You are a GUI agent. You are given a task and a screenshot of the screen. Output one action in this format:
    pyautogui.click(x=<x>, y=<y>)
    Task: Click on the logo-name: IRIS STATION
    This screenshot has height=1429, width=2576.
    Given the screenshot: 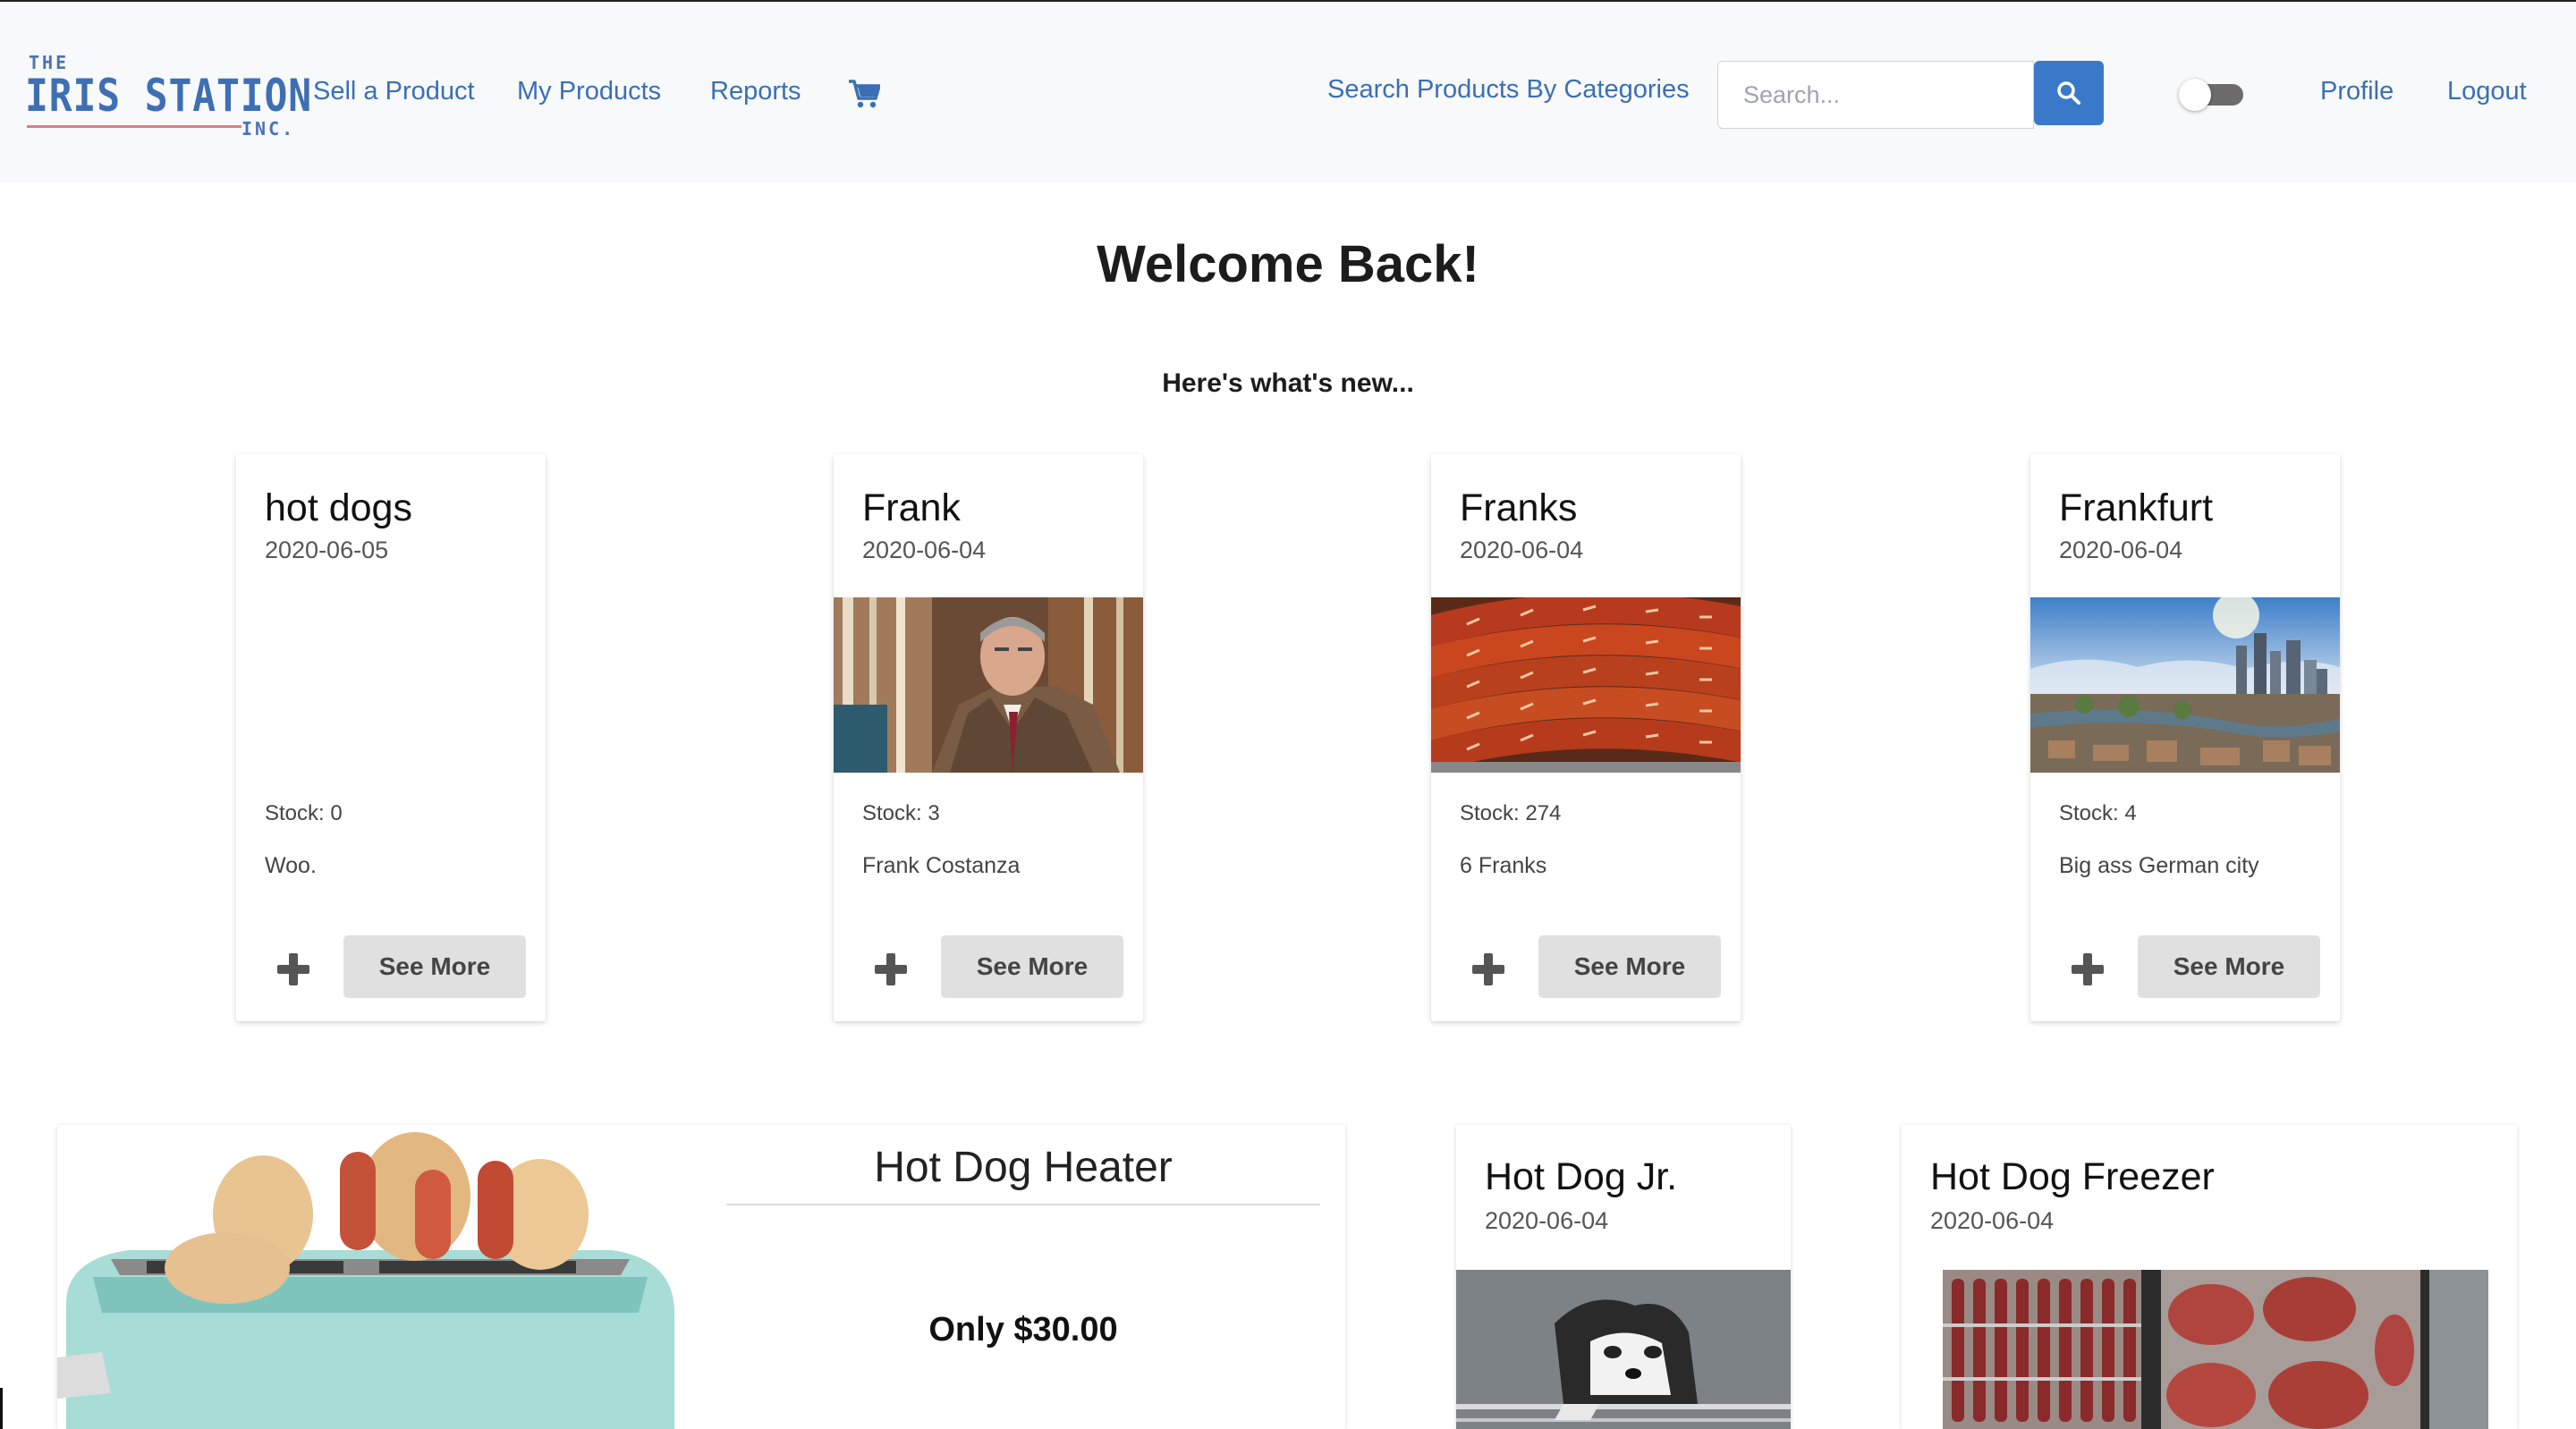 What is the action you would take?
    pyautogui.click(x=168, y=96)
    